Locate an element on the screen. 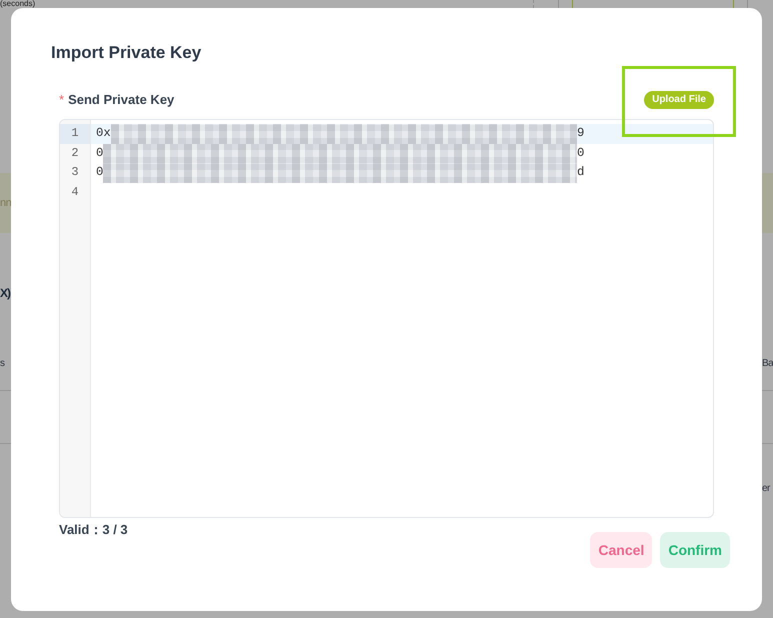  page-title: (seconds) is located at coordinates (18, 4).